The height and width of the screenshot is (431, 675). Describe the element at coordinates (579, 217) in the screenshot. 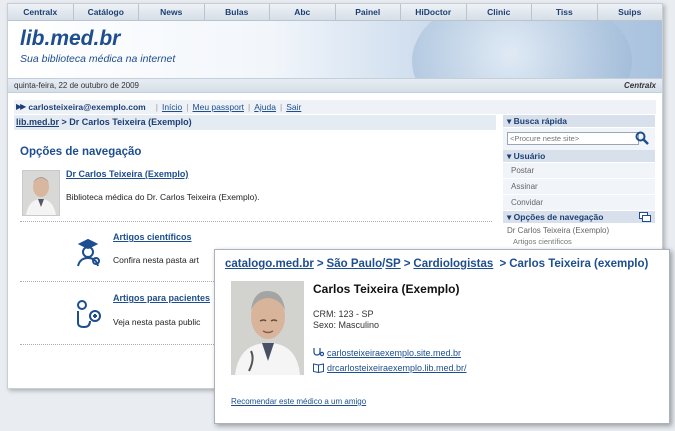

I see `sidebar-nav-header: ▾ Opções de navegação` at that location.